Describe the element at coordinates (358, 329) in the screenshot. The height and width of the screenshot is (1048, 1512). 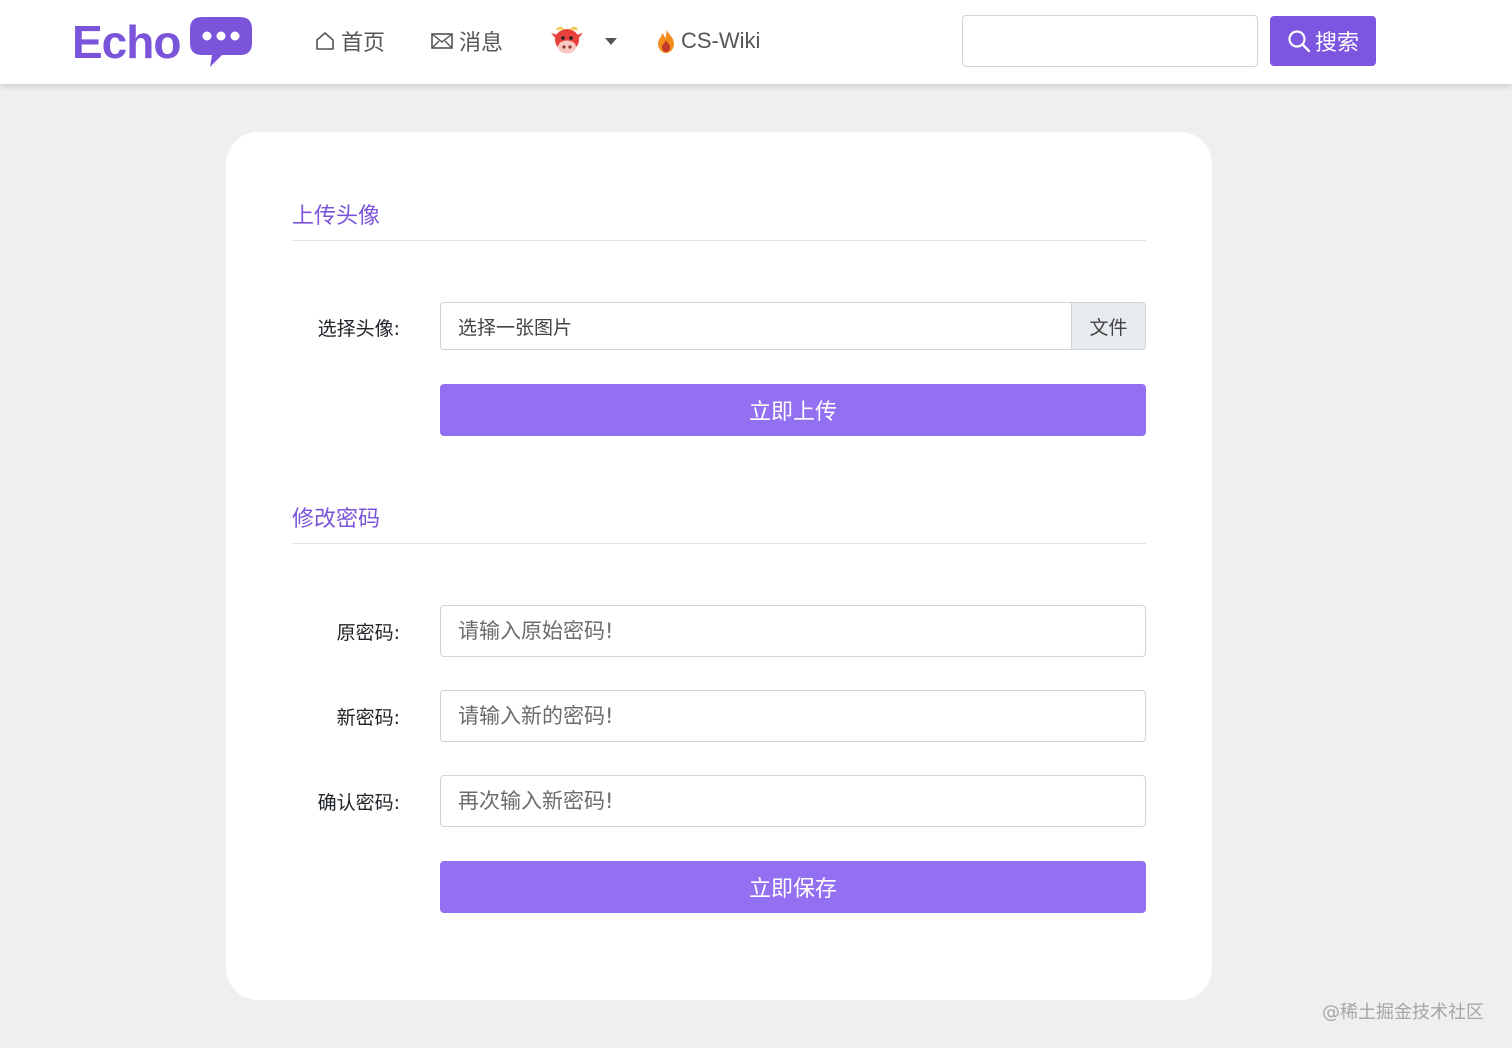
I see `avatar-label: 选择头像:` at that location.